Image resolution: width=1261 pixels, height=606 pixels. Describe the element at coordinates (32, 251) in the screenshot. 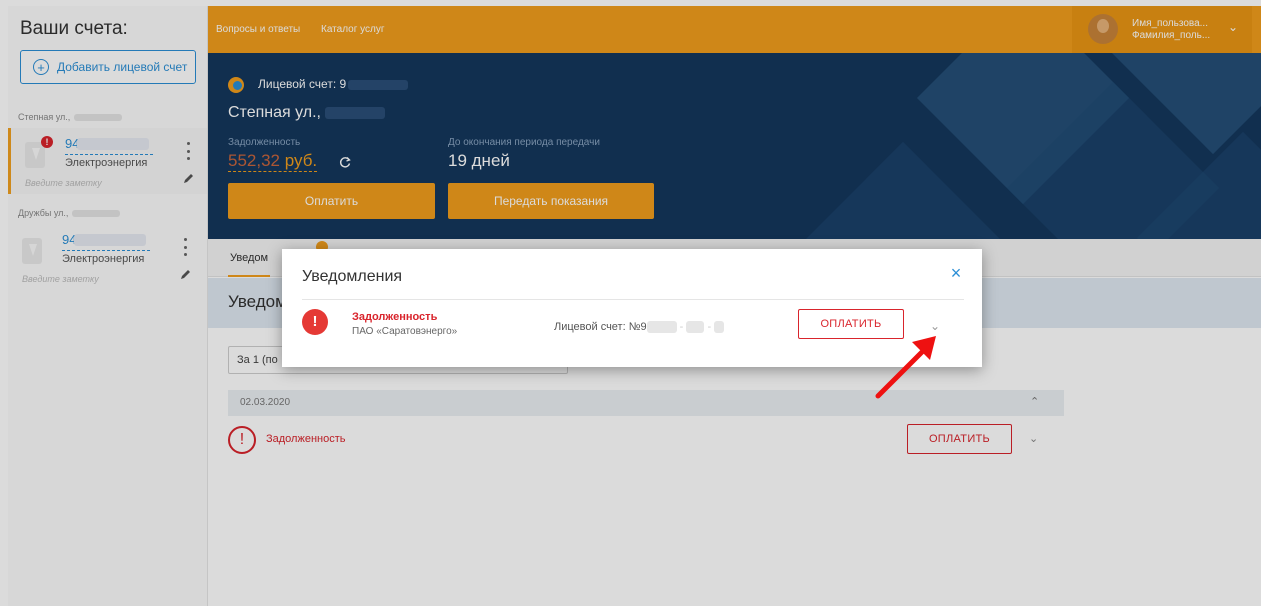

I see `lightning-icon` at that location.